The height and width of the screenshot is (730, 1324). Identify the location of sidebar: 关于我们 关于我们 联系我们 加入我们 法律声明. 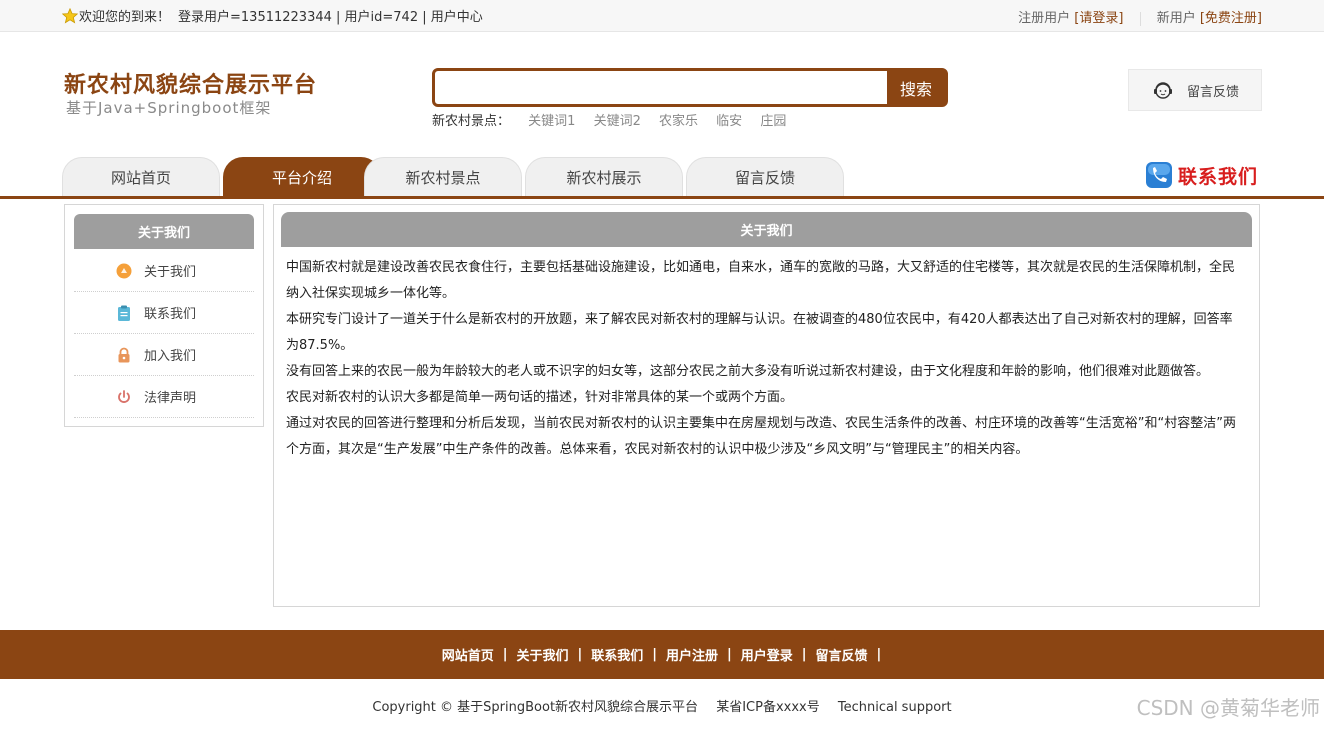
(164, 315).